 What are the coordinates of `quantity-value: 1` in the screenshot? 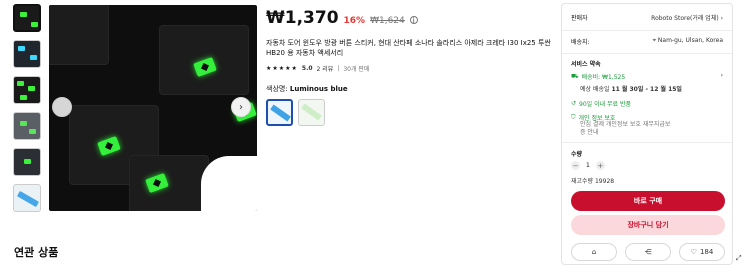 It's located at (588, 165).